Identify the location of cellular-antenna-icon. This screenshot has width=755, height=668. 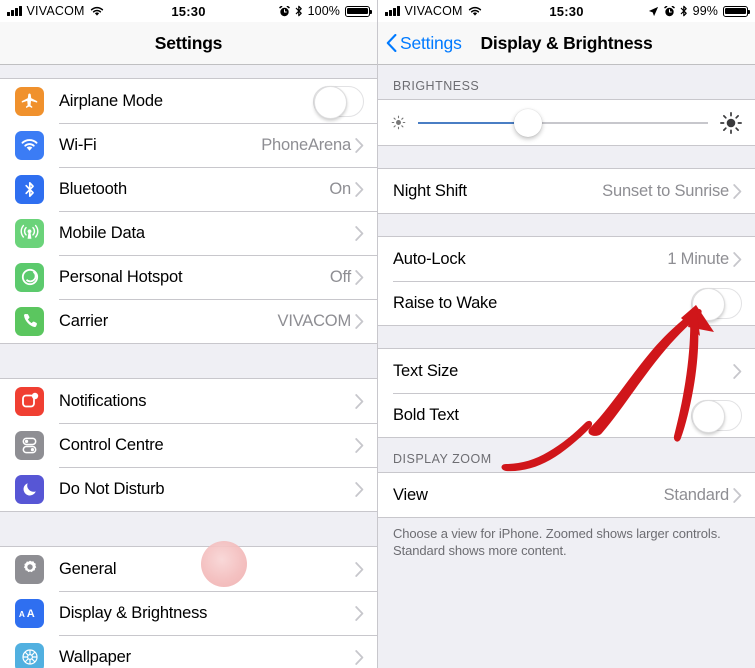
(29, 233).